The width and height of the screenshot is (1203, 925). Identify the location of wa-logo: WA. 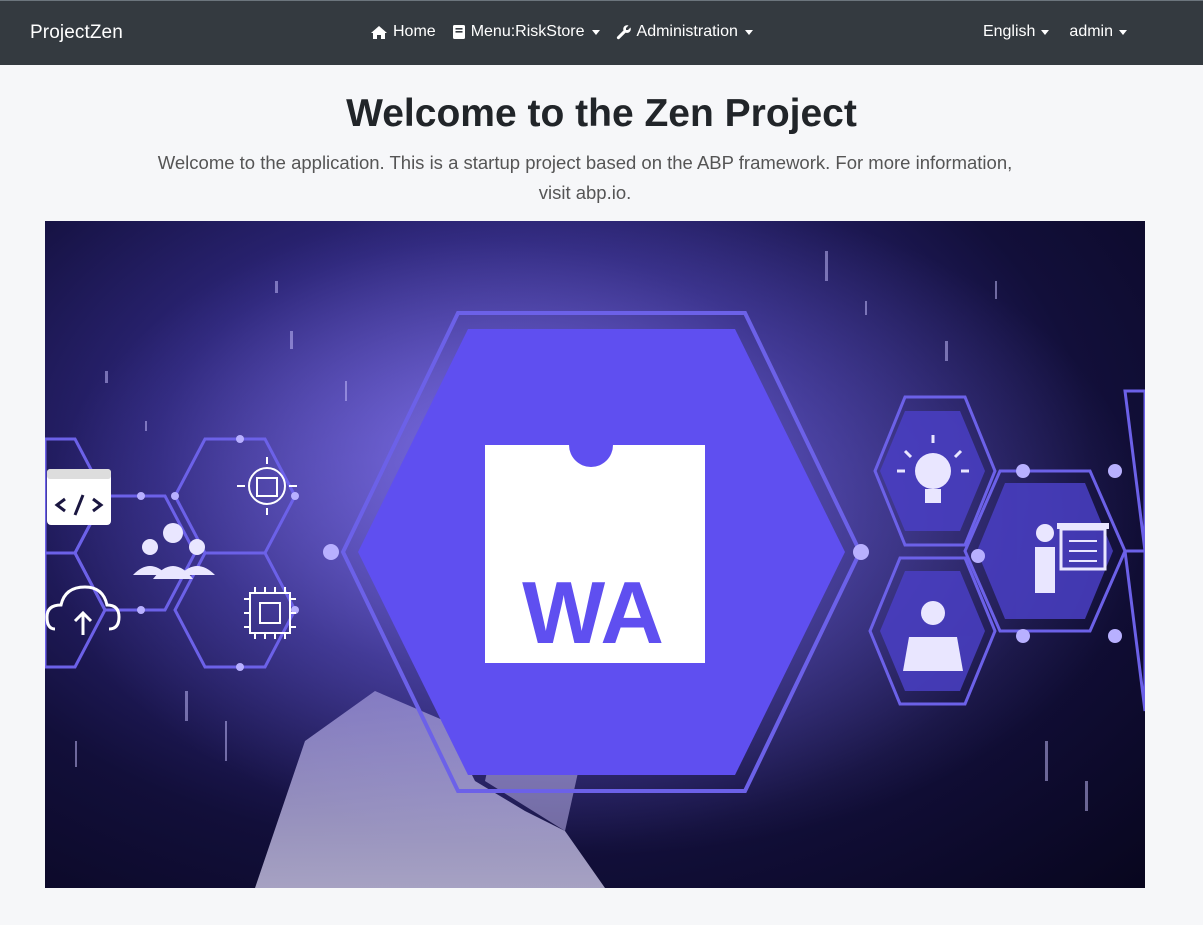
(595, 554).